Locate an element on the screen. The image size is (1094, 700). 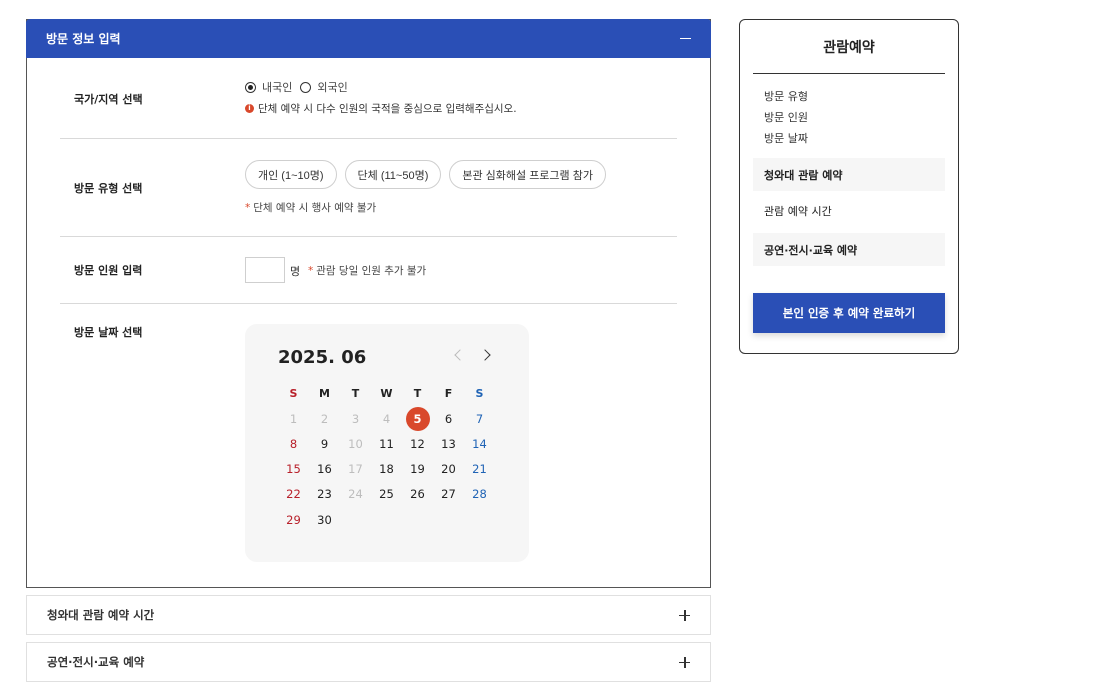
visitors-row: 방문 인원 입력 명 * 관람 당일 인원 추가 불가 is located at coordinates (368, 270).